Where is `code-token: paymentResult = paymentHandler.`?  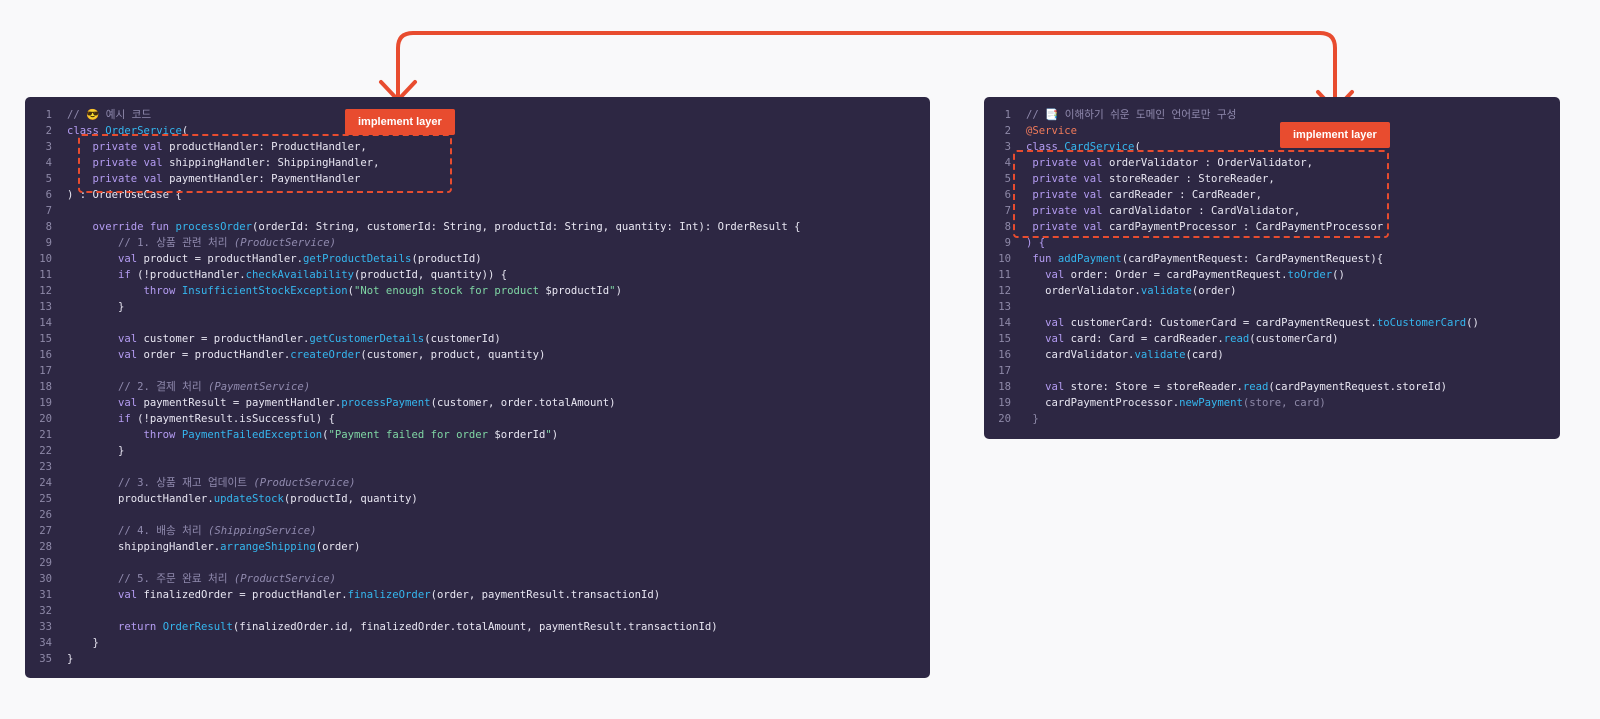 code-token: paymentResult = paymentHandler. is located at coordinates (242, 403).